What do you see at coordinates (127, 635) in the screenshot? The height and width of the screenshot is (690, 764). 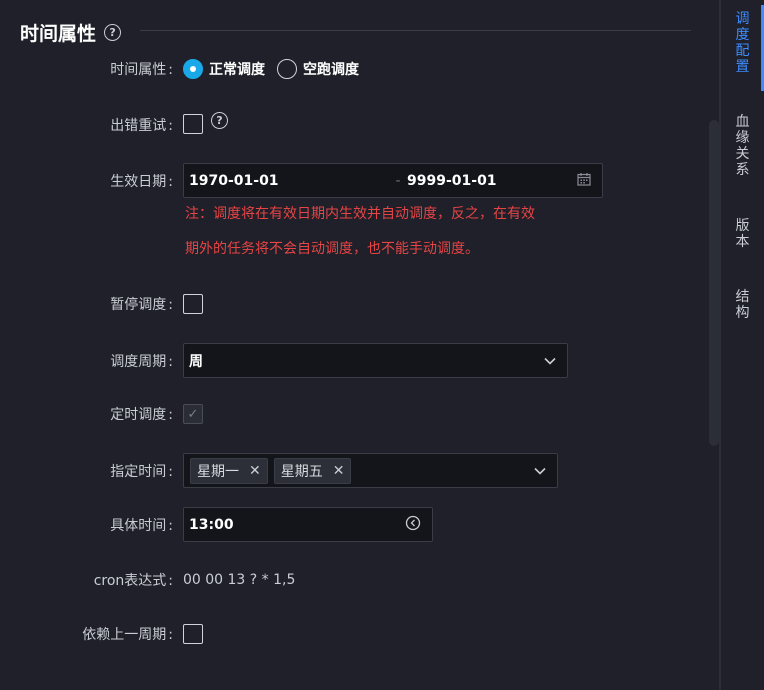 I see `depends-prev-label: 依赖上一周期:` at bounding box center [127, 635].